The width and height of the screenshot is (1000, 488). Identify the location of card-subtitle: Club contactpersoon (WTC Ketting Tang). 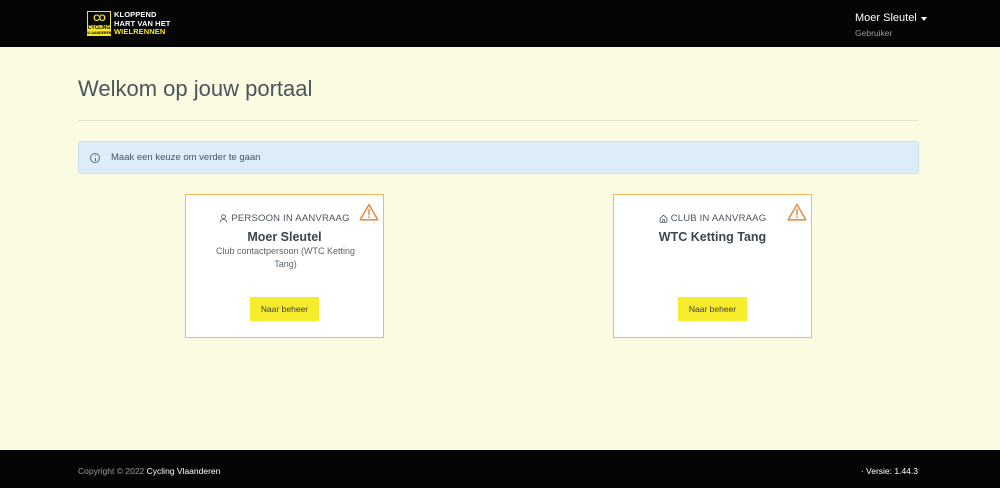
(285, 257).